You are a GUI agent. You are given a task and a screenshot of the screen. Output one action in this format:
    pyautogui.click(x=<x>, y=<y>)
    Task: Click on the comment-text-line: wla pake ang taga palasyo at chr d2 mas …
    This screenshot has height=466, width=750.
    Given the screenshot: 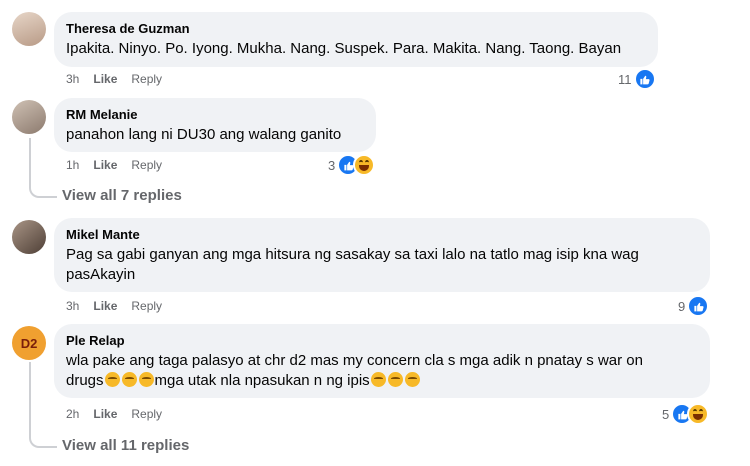 What is the action you would take?
    pyautogui.click(x=354, y=360)
    